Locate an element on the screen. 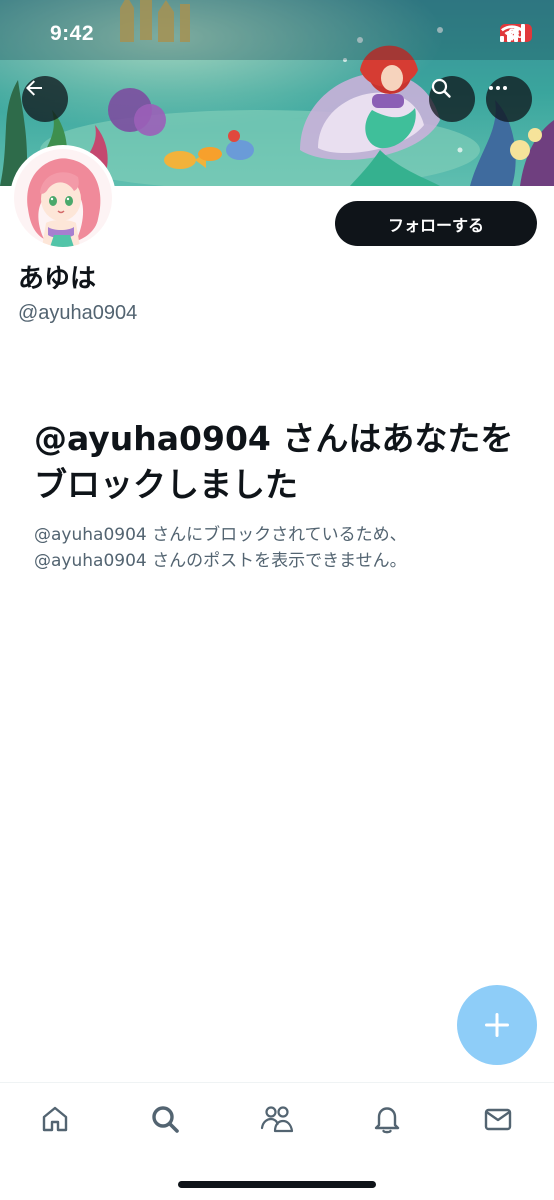 This screenshot has width=554, height=1200. nav-search is located at coordinates (165, 1119).